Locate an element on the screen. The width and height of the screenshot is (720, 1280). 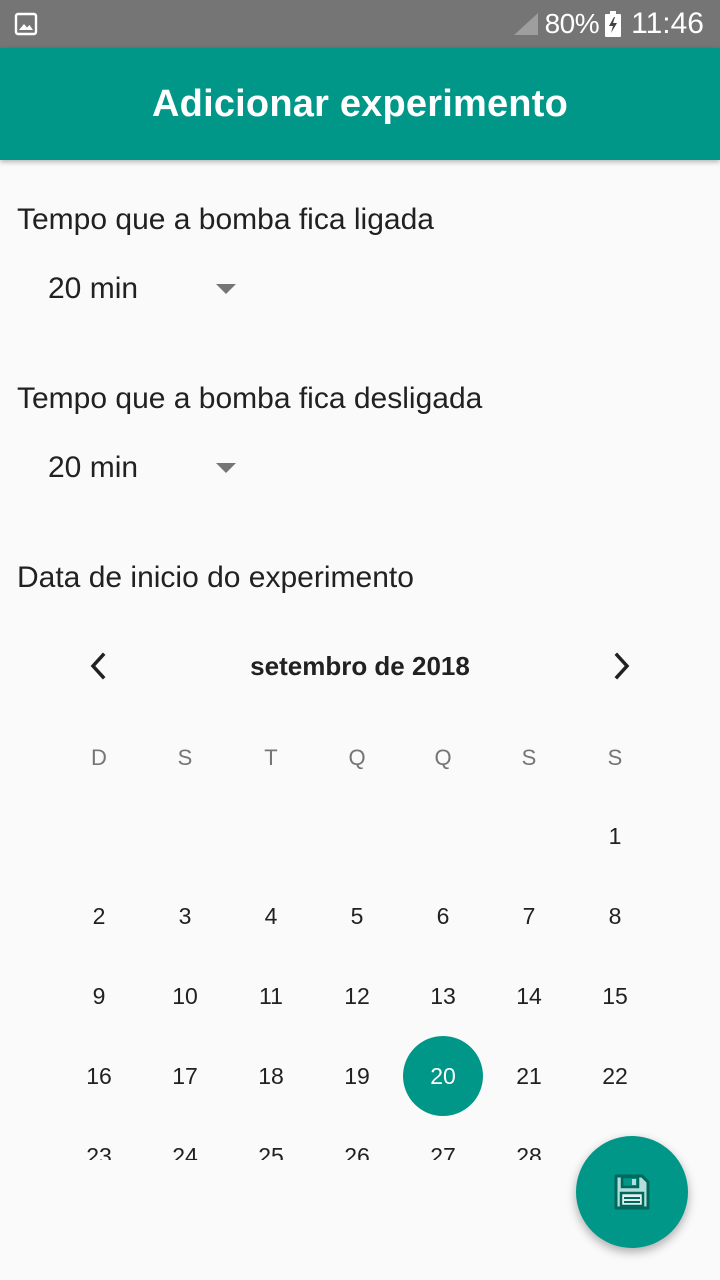
calendar-day-label: 28 is located at coordinates (529, 1151).